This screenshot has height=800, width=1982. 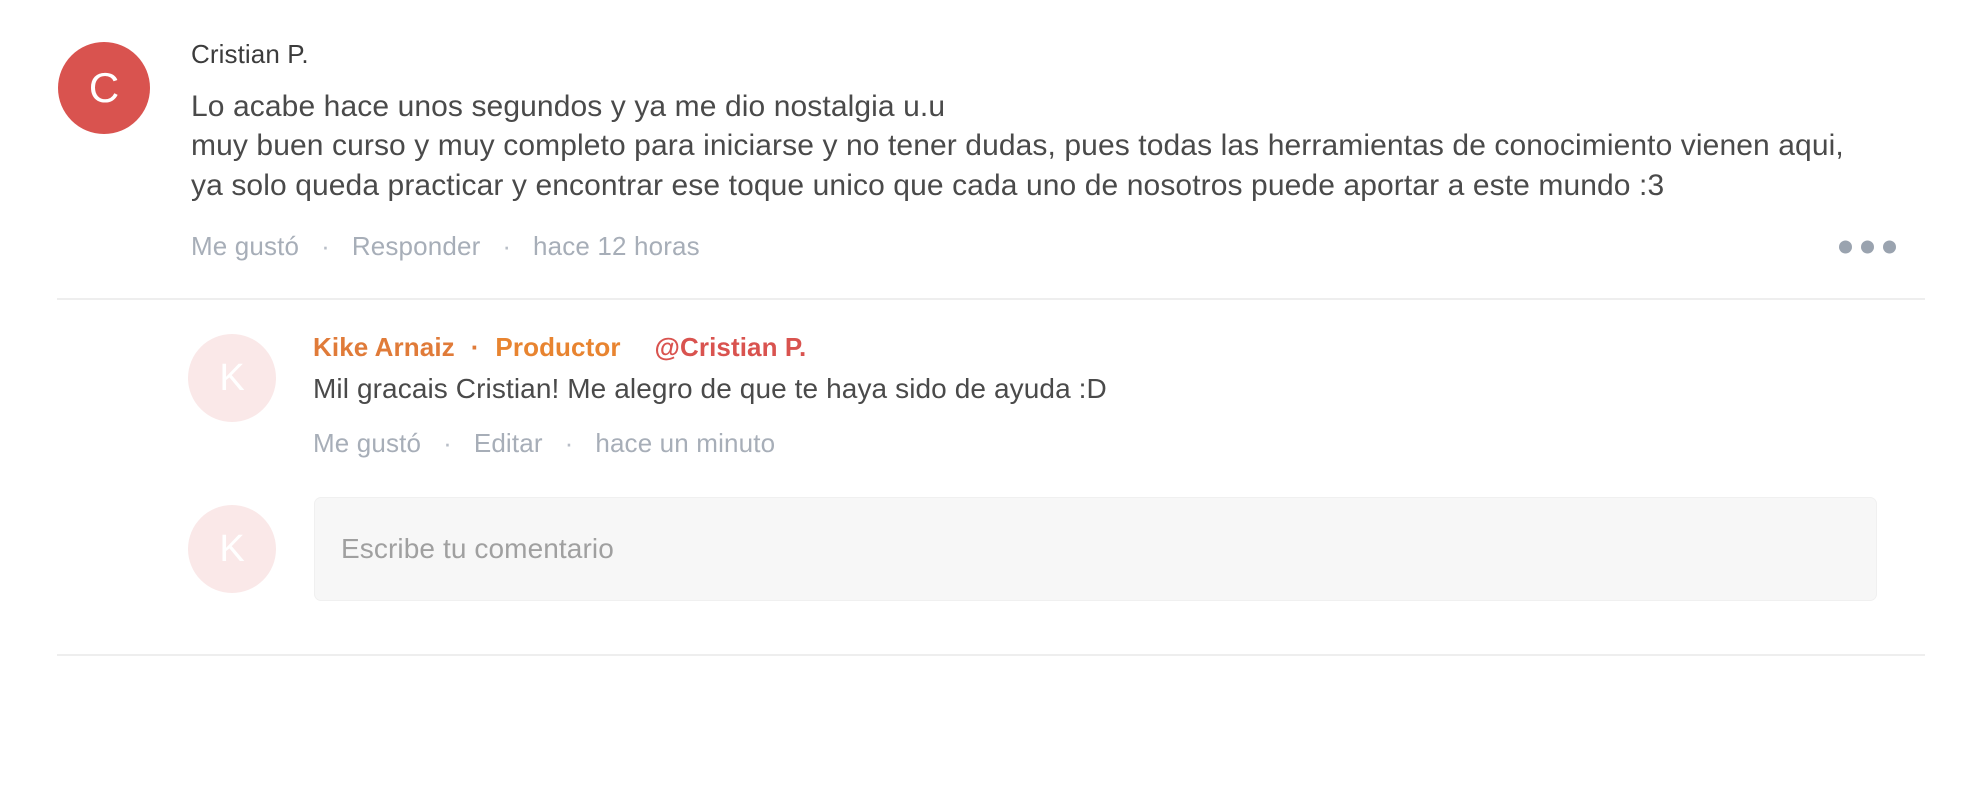 I want to click on edit-button: Editar, so click(x=508, y=443).